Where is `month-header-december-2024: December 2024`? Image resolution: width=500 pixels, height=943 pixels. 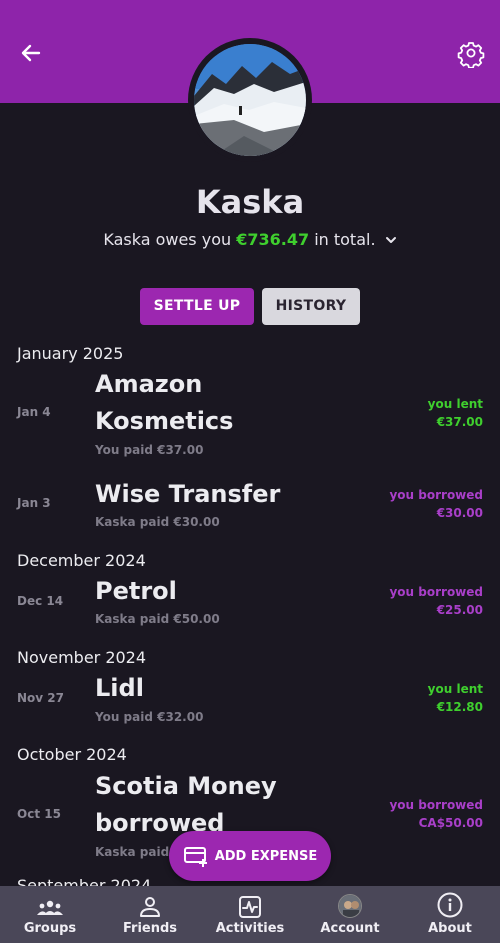 month-header-december-2024: December 2024 is located at coordinates (81, 560).